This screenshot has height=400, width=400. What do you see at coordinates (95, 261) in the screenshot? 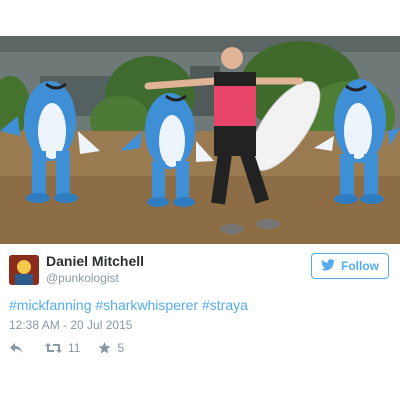
I see `author-name: Daniel Mitchell` at bounding box center [95, 261].